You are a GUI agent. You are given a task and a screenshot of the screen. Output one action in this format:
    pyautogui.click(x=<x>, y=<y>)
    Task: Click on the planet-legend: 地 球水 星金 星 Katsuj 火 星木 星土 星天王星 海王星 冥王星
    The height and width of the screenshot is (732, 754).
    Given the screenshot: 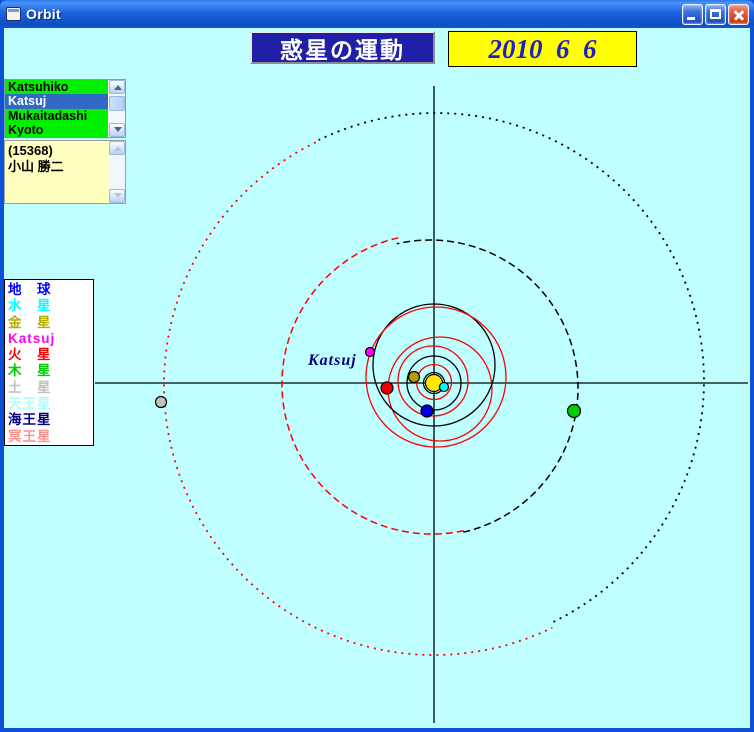 What is the action you would take?
    pyautogui.click(x=49, y=362)
    